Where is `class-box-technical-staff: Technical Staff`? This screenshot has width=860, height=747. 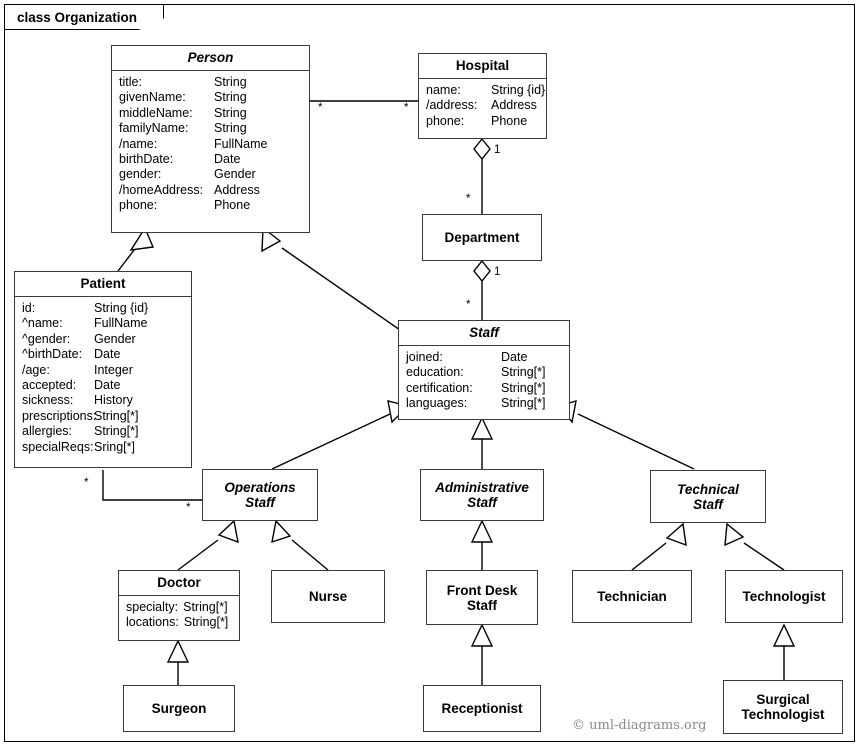 class-box-technical-staff: Technical Staff is located at coordinates (708, 496).